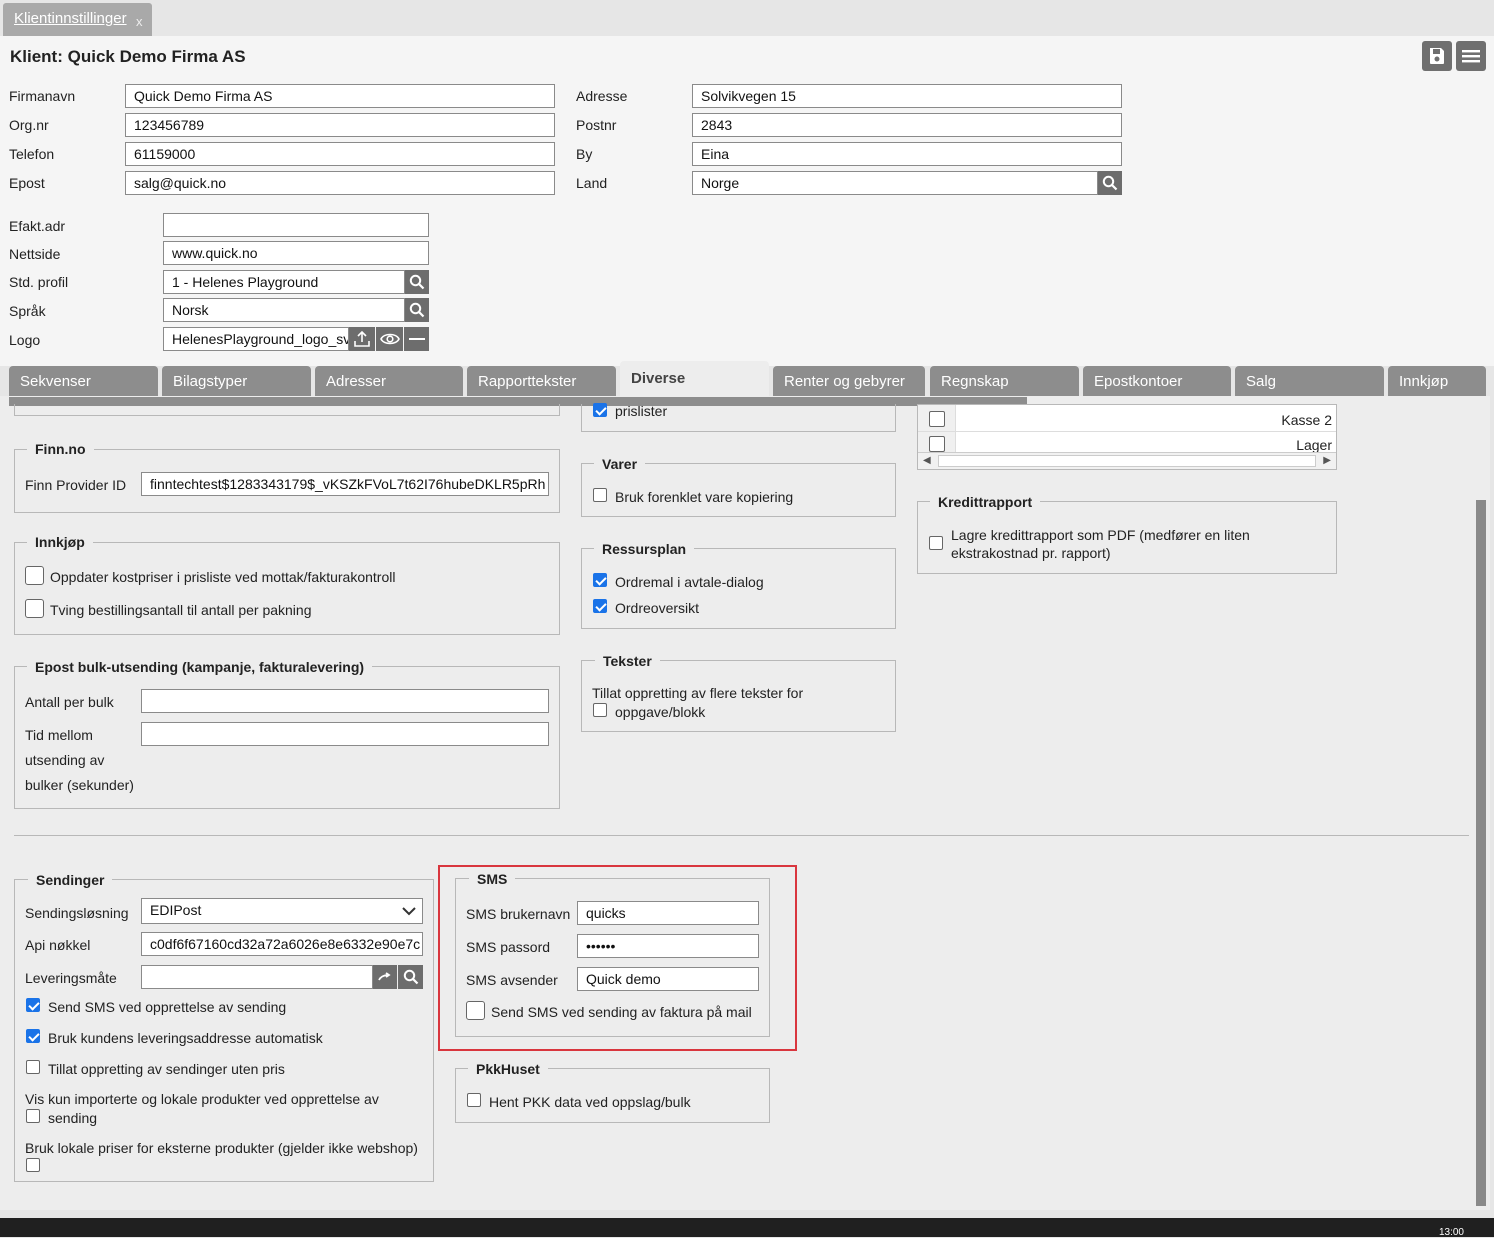 This screenshot has width=1494, height=1238. I want to click on telefon-input: 61159000, so click(340, 154).